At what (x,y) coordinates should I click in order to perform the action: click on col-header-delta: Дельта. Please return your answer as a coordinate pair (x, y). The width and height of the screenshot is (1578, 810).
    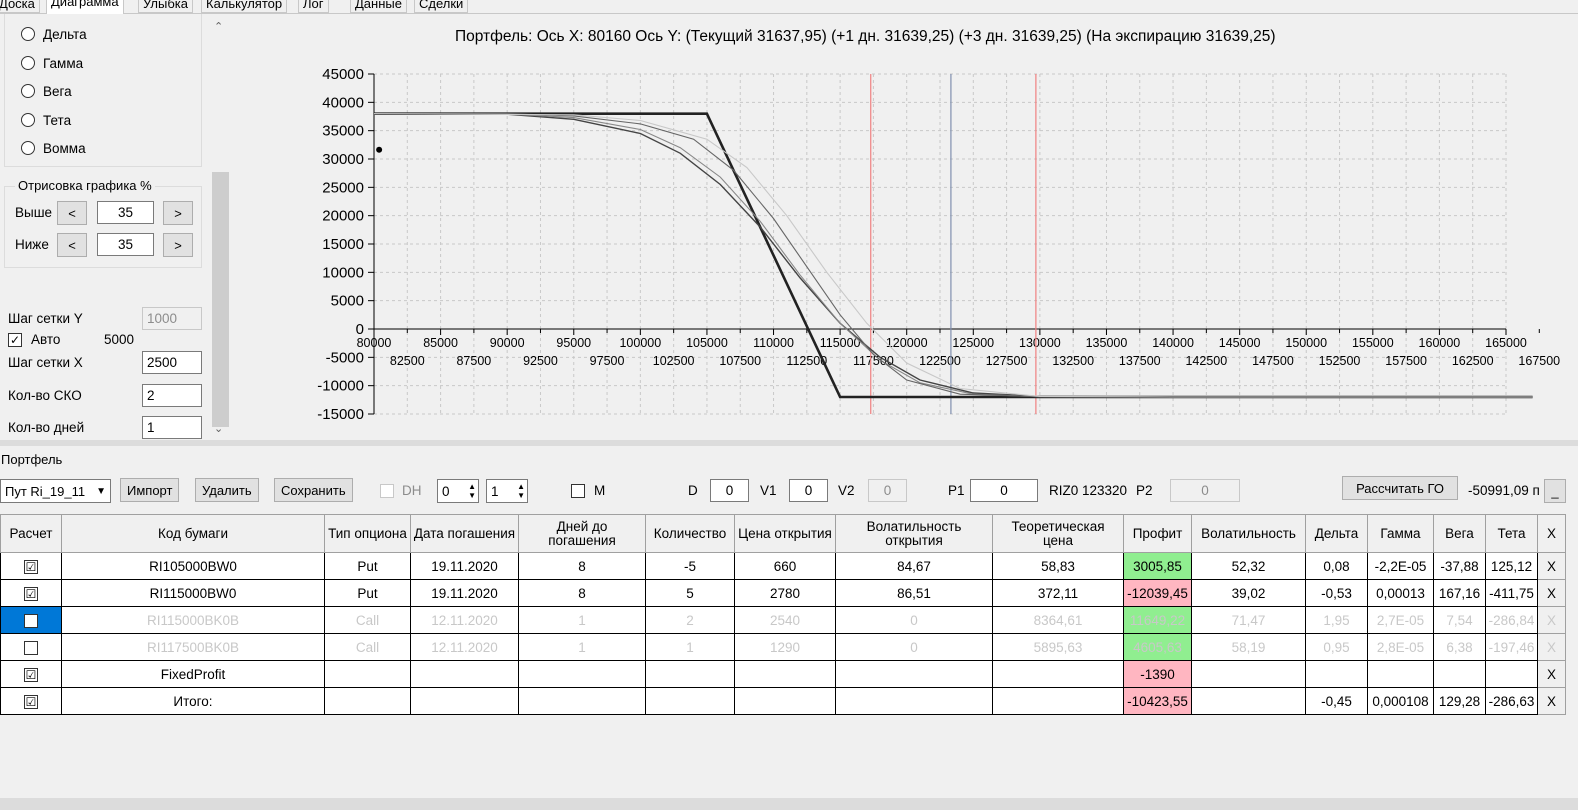
    Looking at the image, I should click on (1336, 533).